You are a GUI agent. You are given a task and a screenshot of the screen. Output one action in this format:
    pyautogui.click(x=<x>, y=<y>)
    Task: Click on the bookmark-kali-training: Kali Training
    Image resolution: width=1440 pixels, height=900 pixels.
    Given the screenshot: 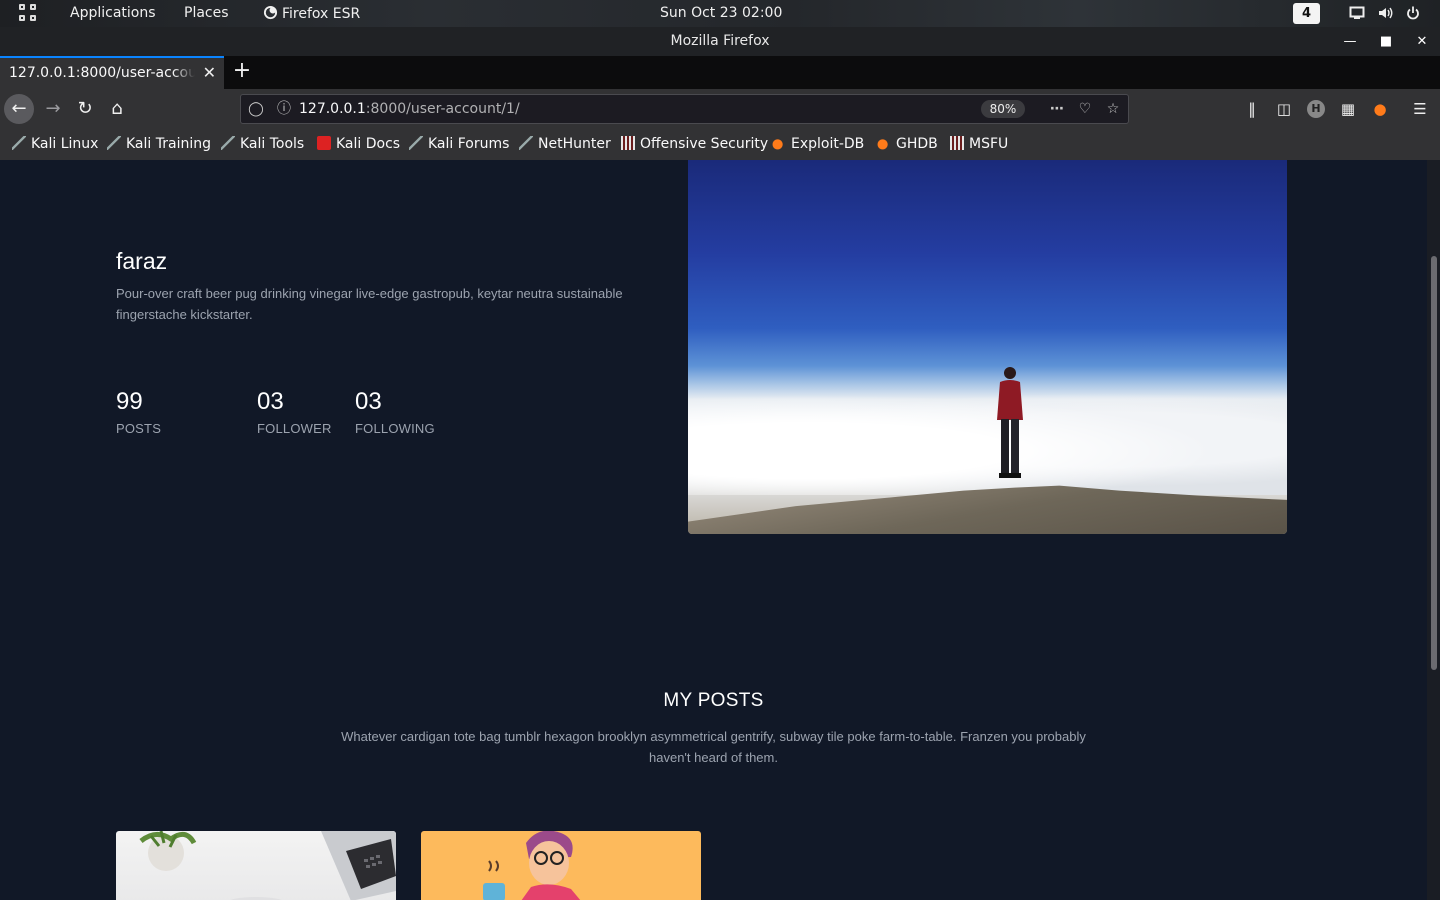 What is the action you would take?
    pyautogui.click(x=159, y=144)
    